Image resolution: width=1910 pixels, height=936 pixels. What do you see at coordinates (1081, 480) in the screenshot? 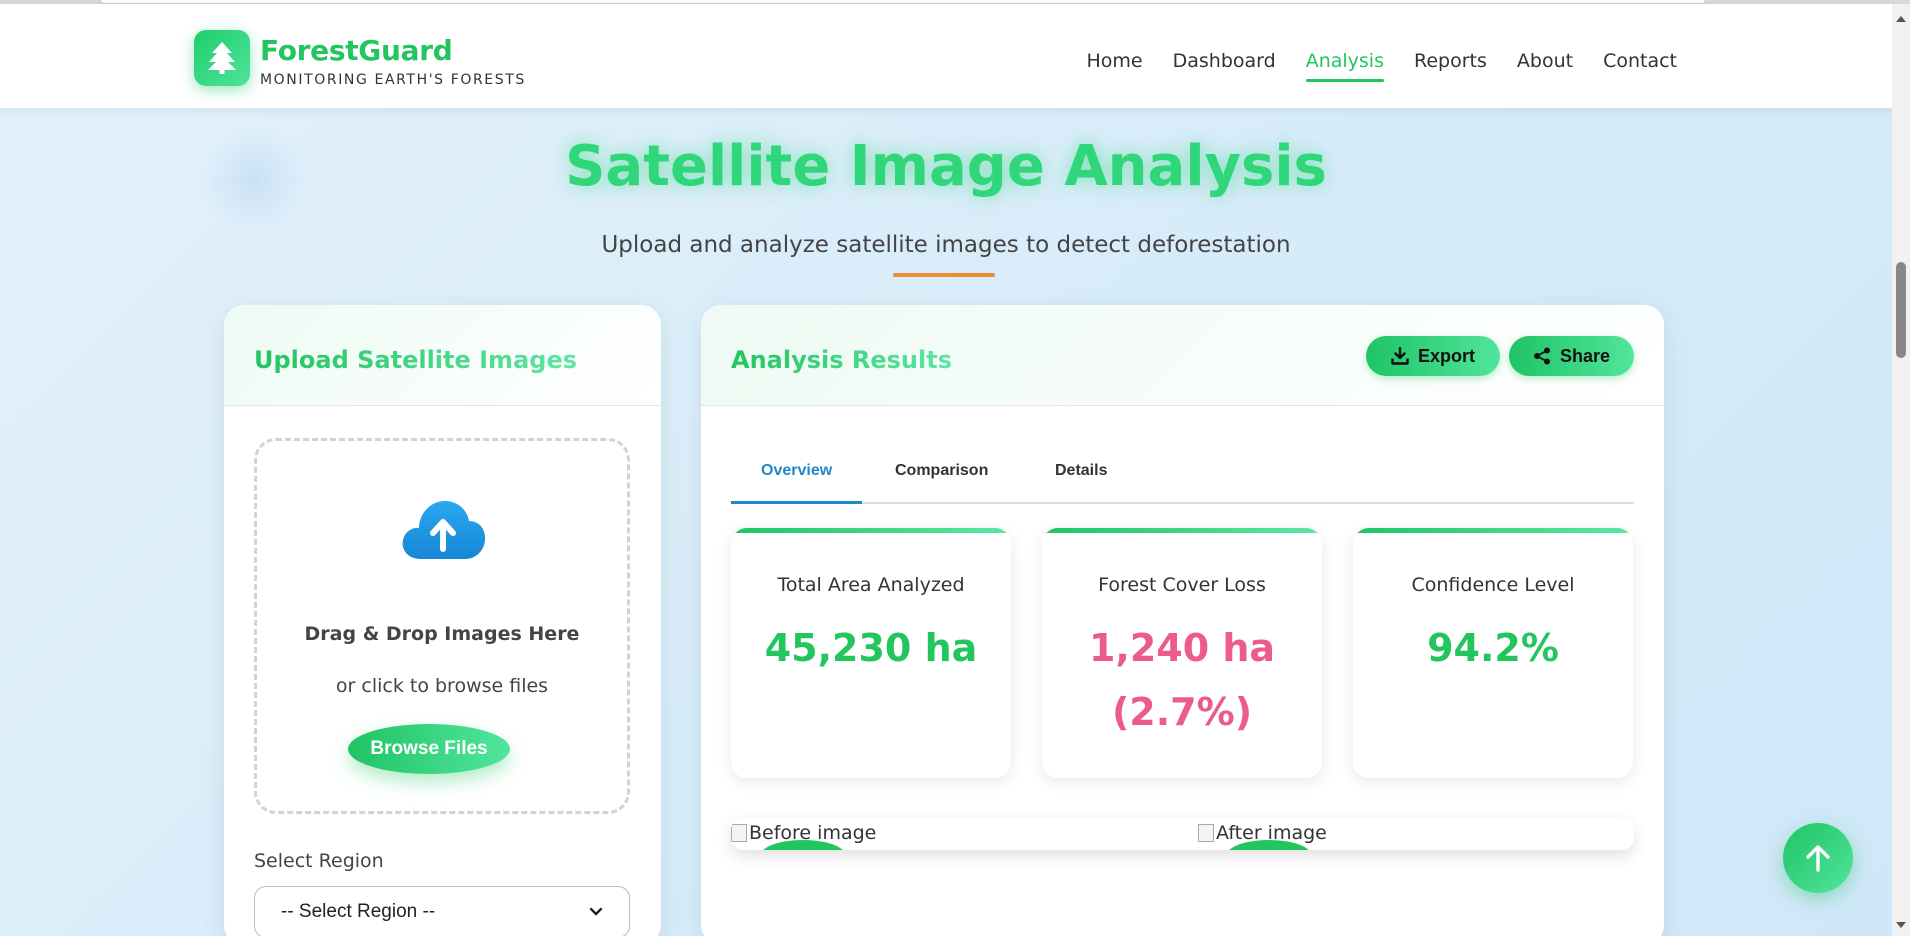
I see `tab-details: Details` at bounding box center [1081, 480].